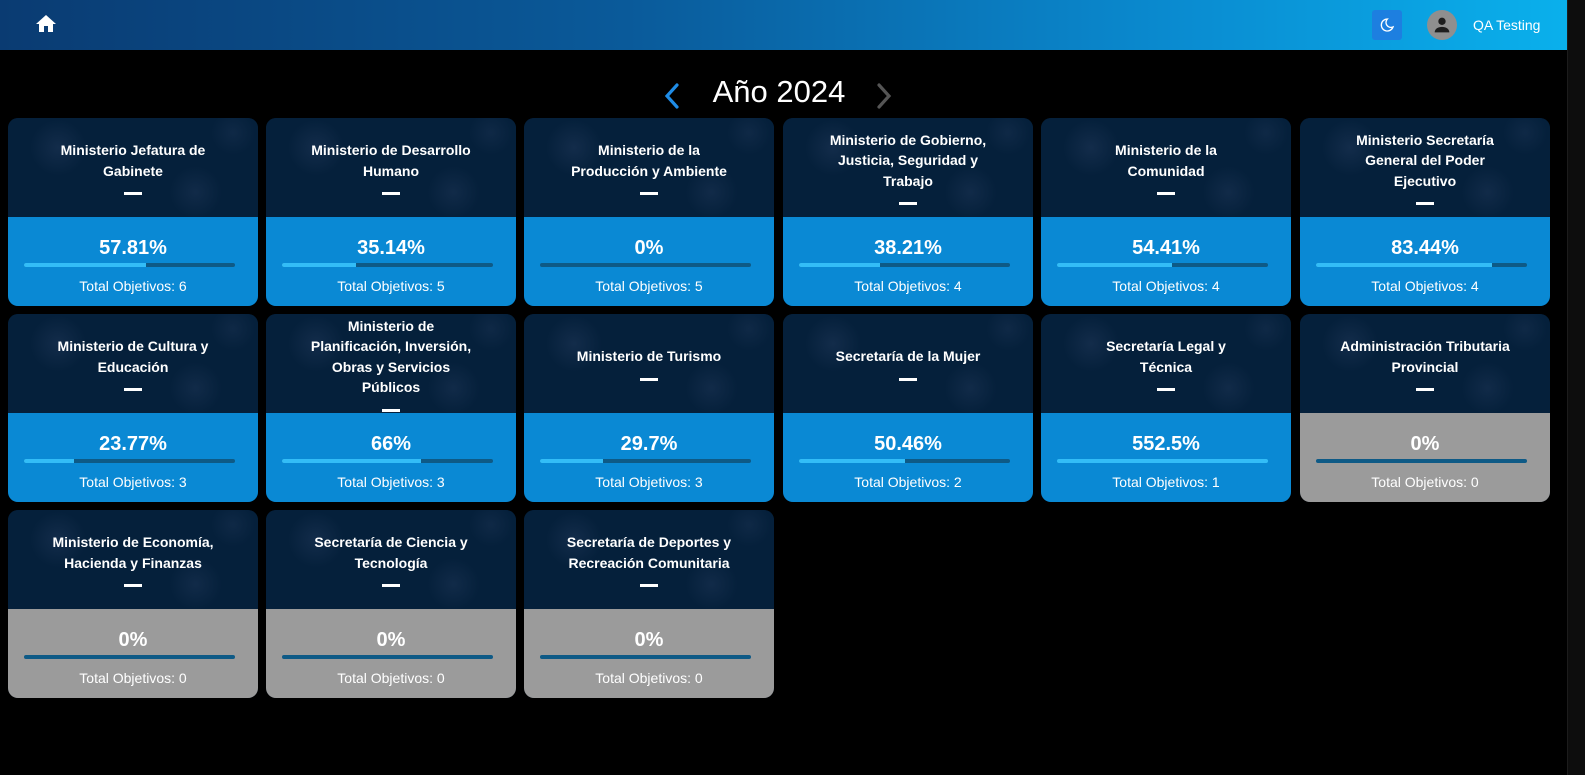 The width and height of the screenshot is (1585, 775). Describe the element at coordinates (649, 356) in the screenshot. I see `card-title: Ministerio de Turismo` at that location.